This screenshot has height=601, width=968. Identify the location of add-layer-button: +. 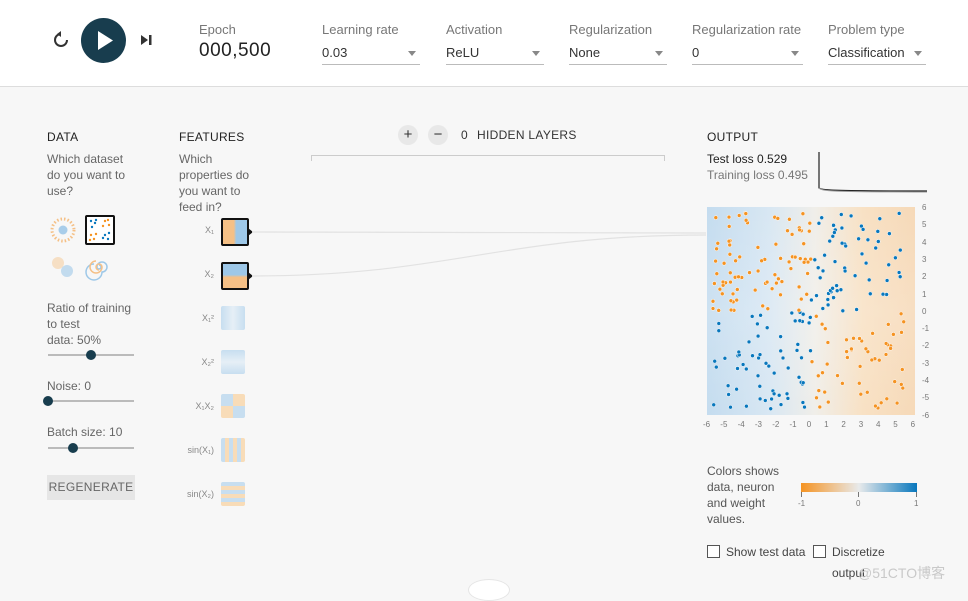
(408, 135).